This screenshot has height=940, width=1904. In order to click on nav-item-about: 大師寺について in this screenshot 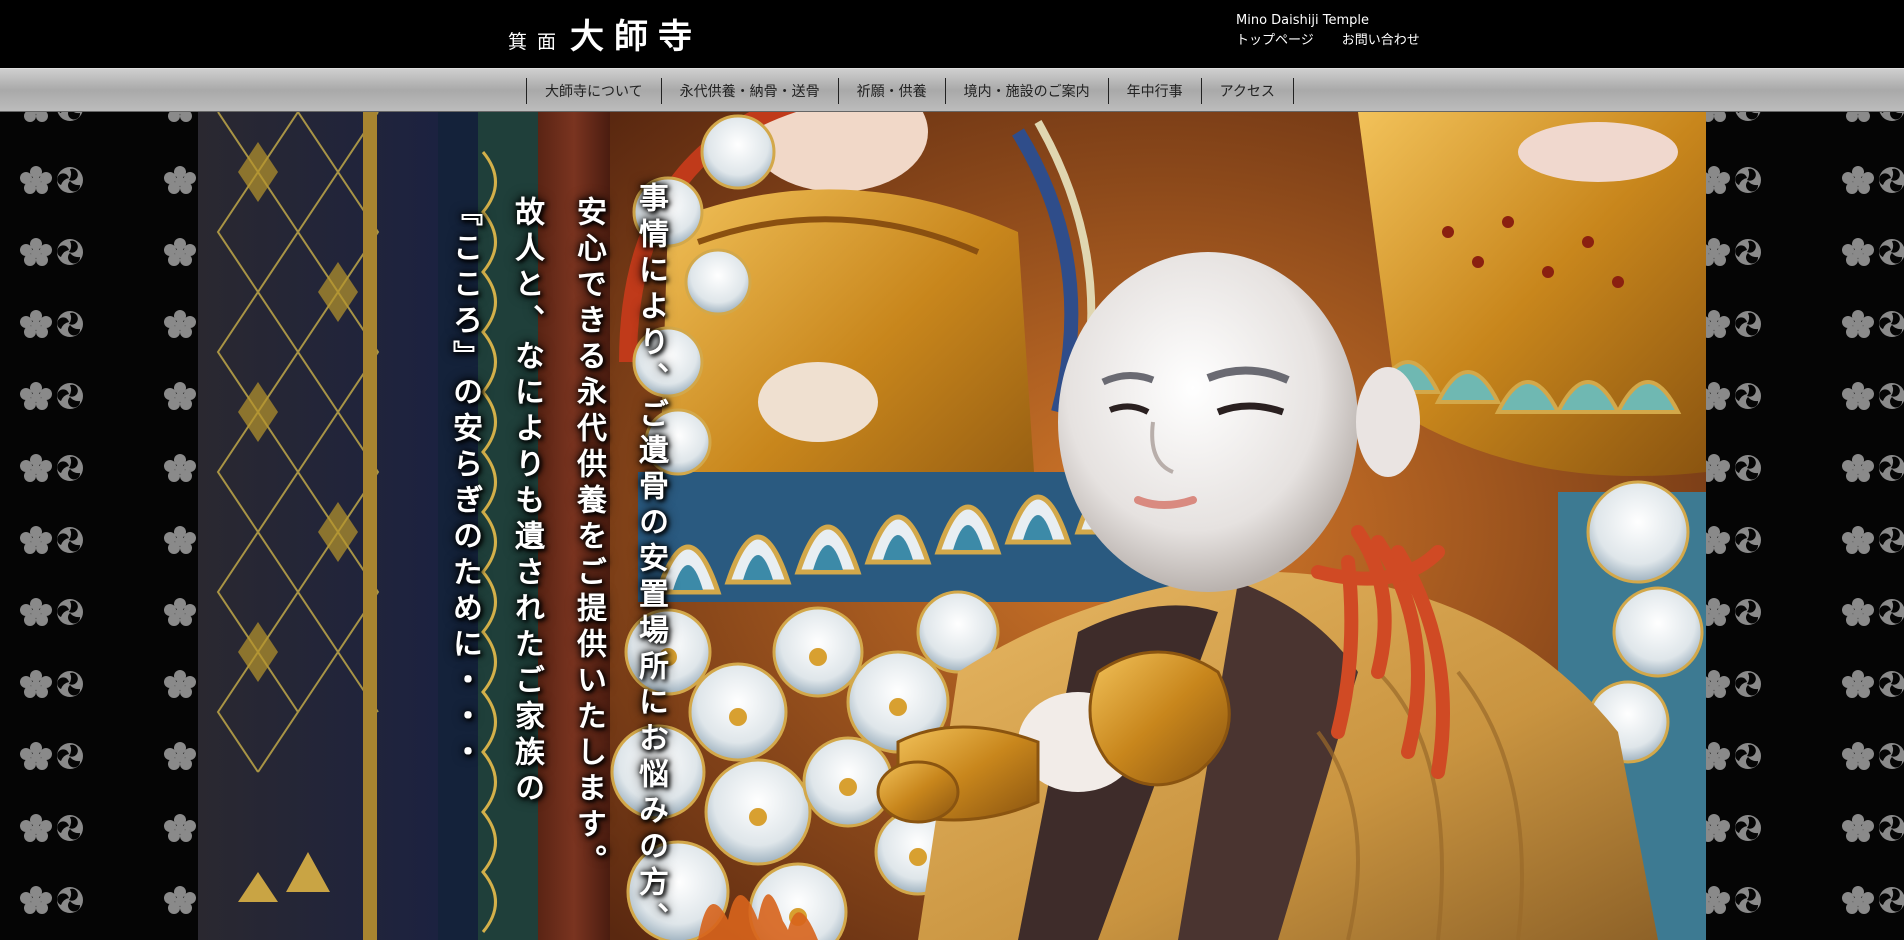, I will do `click(594, 91)`.